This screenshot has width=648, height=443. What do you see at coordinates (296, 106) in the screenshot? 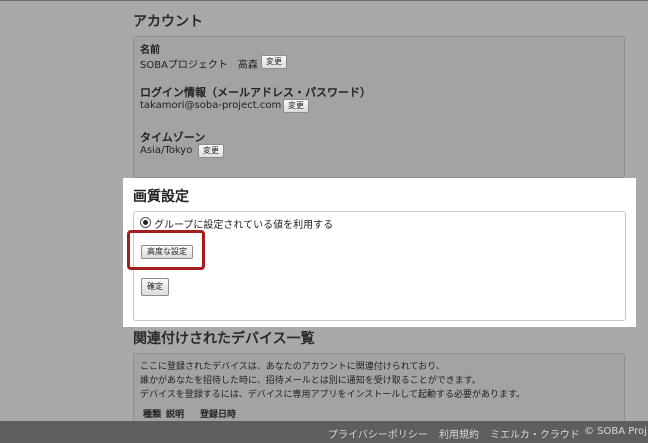
I see `change-login-button: 変更` at bounding box center [296, 106].